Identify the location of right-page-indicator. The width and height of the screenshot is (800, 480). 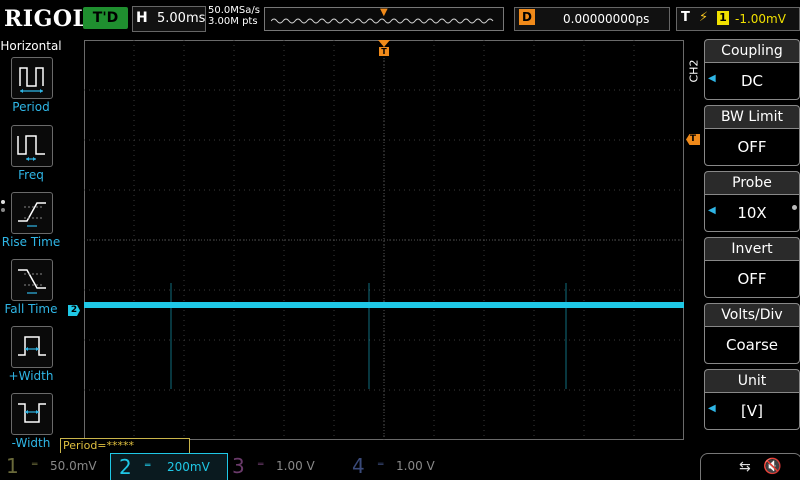
(794, 207).